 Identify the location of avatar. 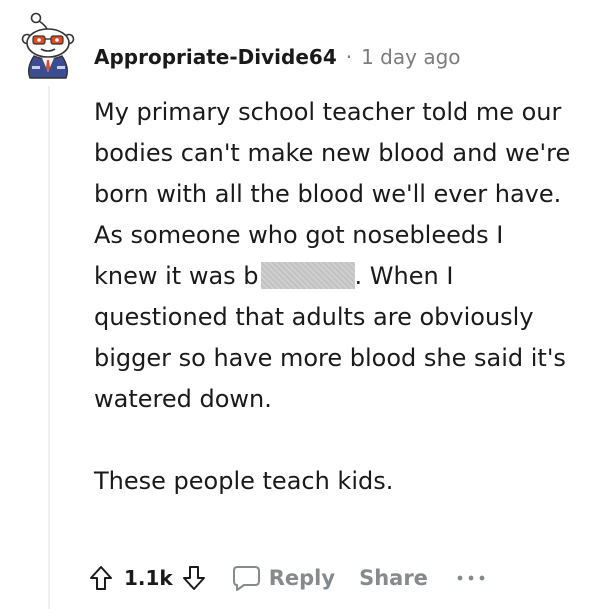
(48, 48).